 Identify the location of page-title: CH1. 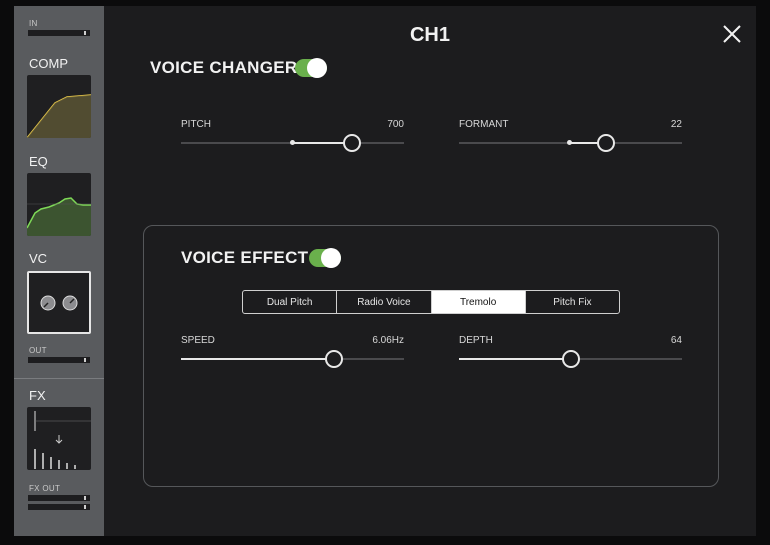
(429, 35).